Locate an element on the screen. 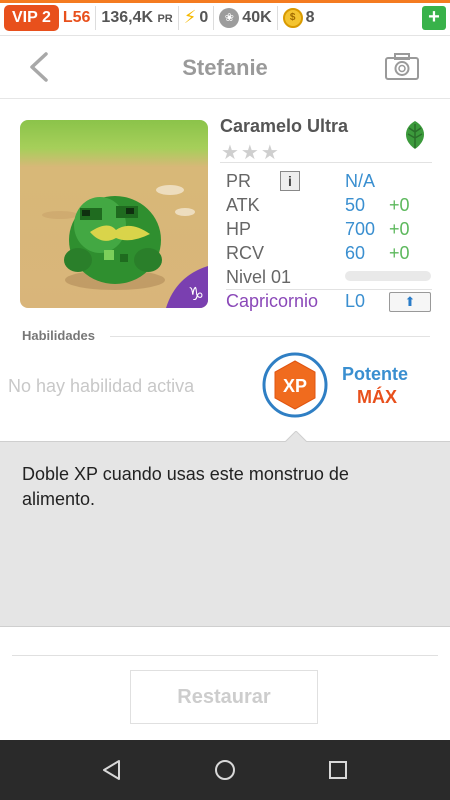  monster-portrait: ♑ is located at coordinates (114, 214).